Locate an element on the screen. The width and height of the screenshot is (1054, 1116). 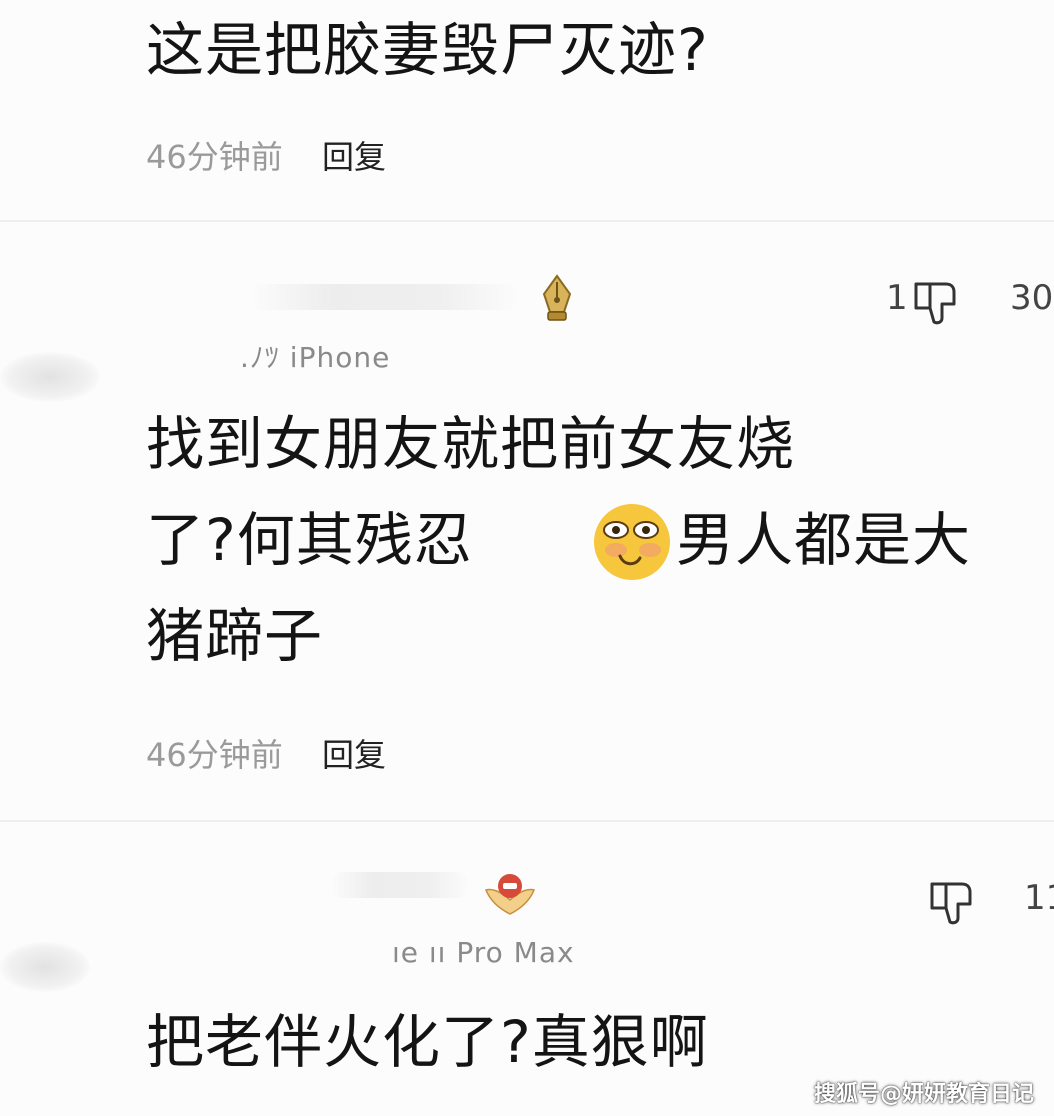
comment-text-line-3: 猪蹄子 is located at coordinates (235, 636).